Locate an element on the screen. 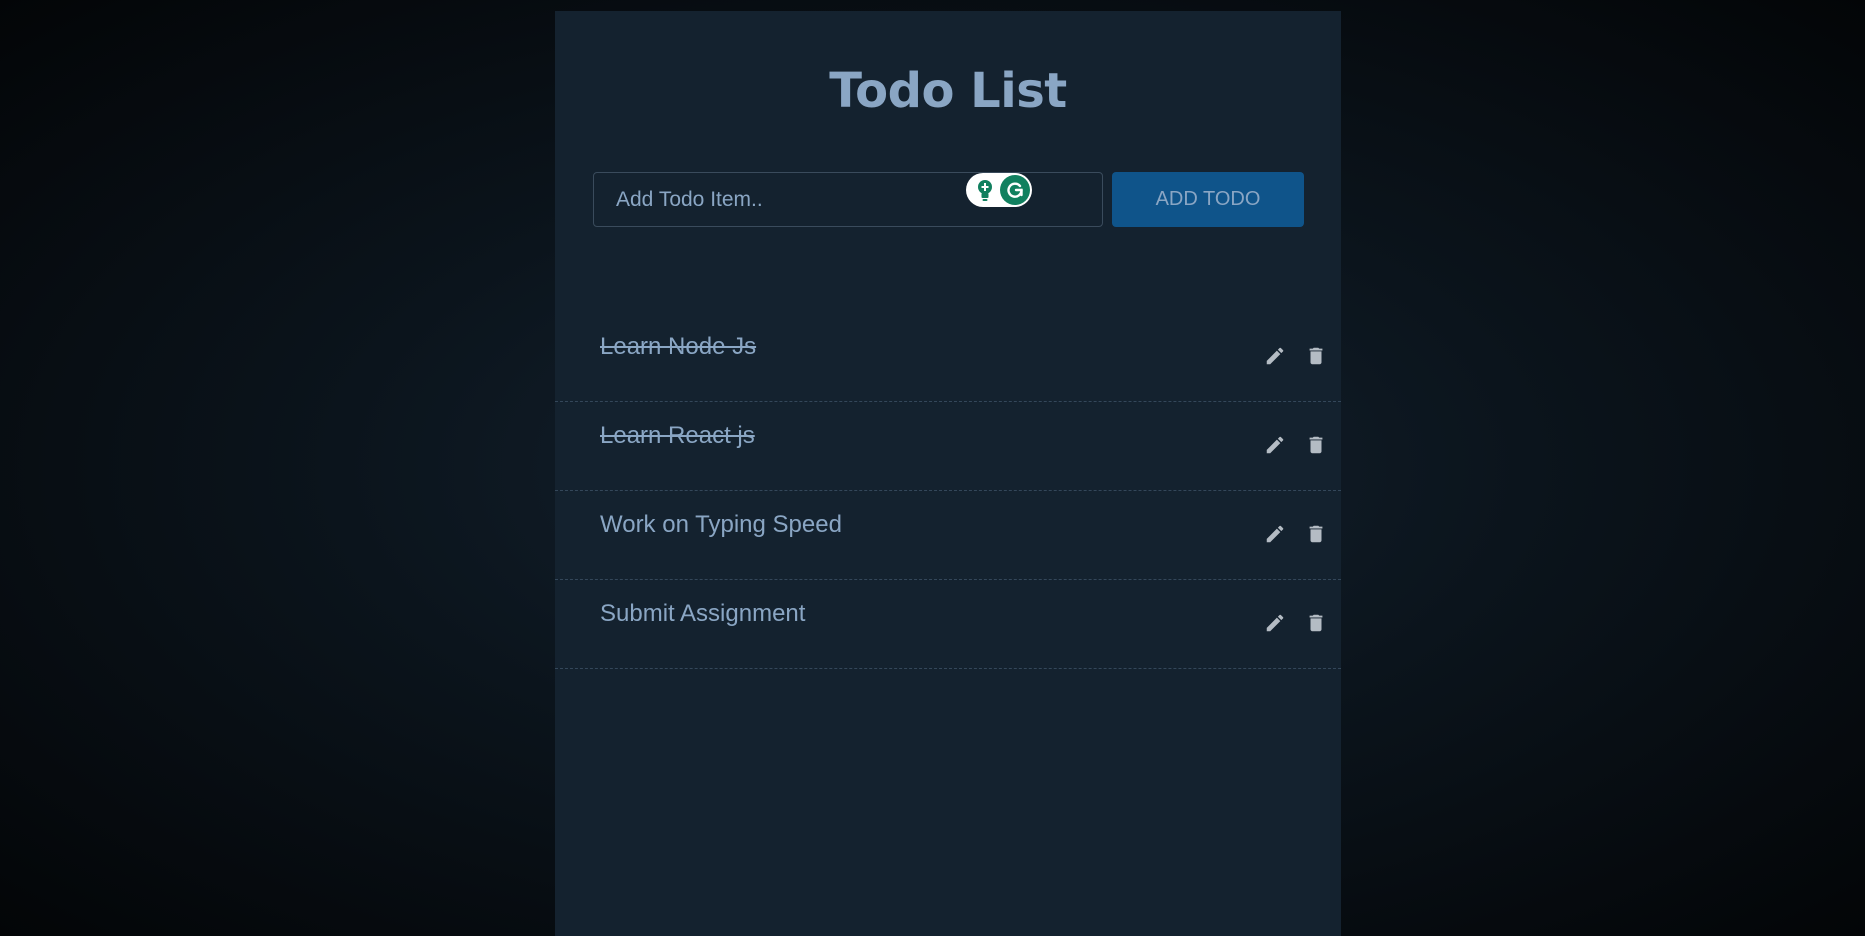  todo-item-text: Submit Assignment is located at coordinates (702, 614).